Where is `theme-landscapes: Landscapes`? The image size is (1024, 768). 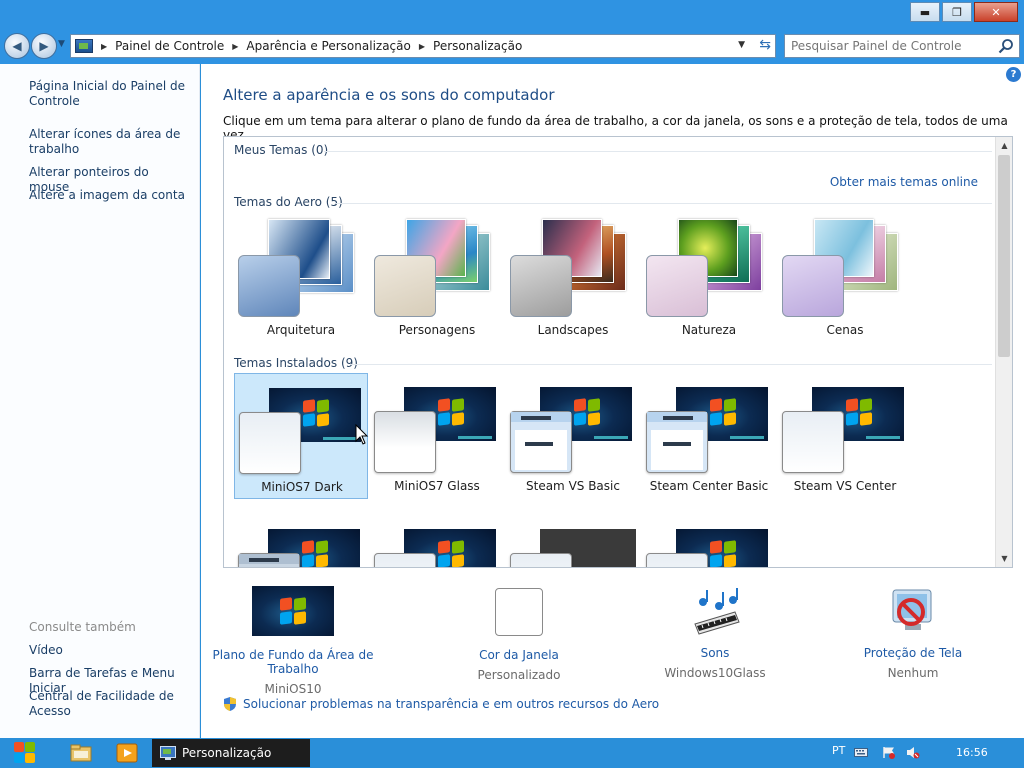 theme-landscapes: Landscapes is located at coordinates (573, 279).